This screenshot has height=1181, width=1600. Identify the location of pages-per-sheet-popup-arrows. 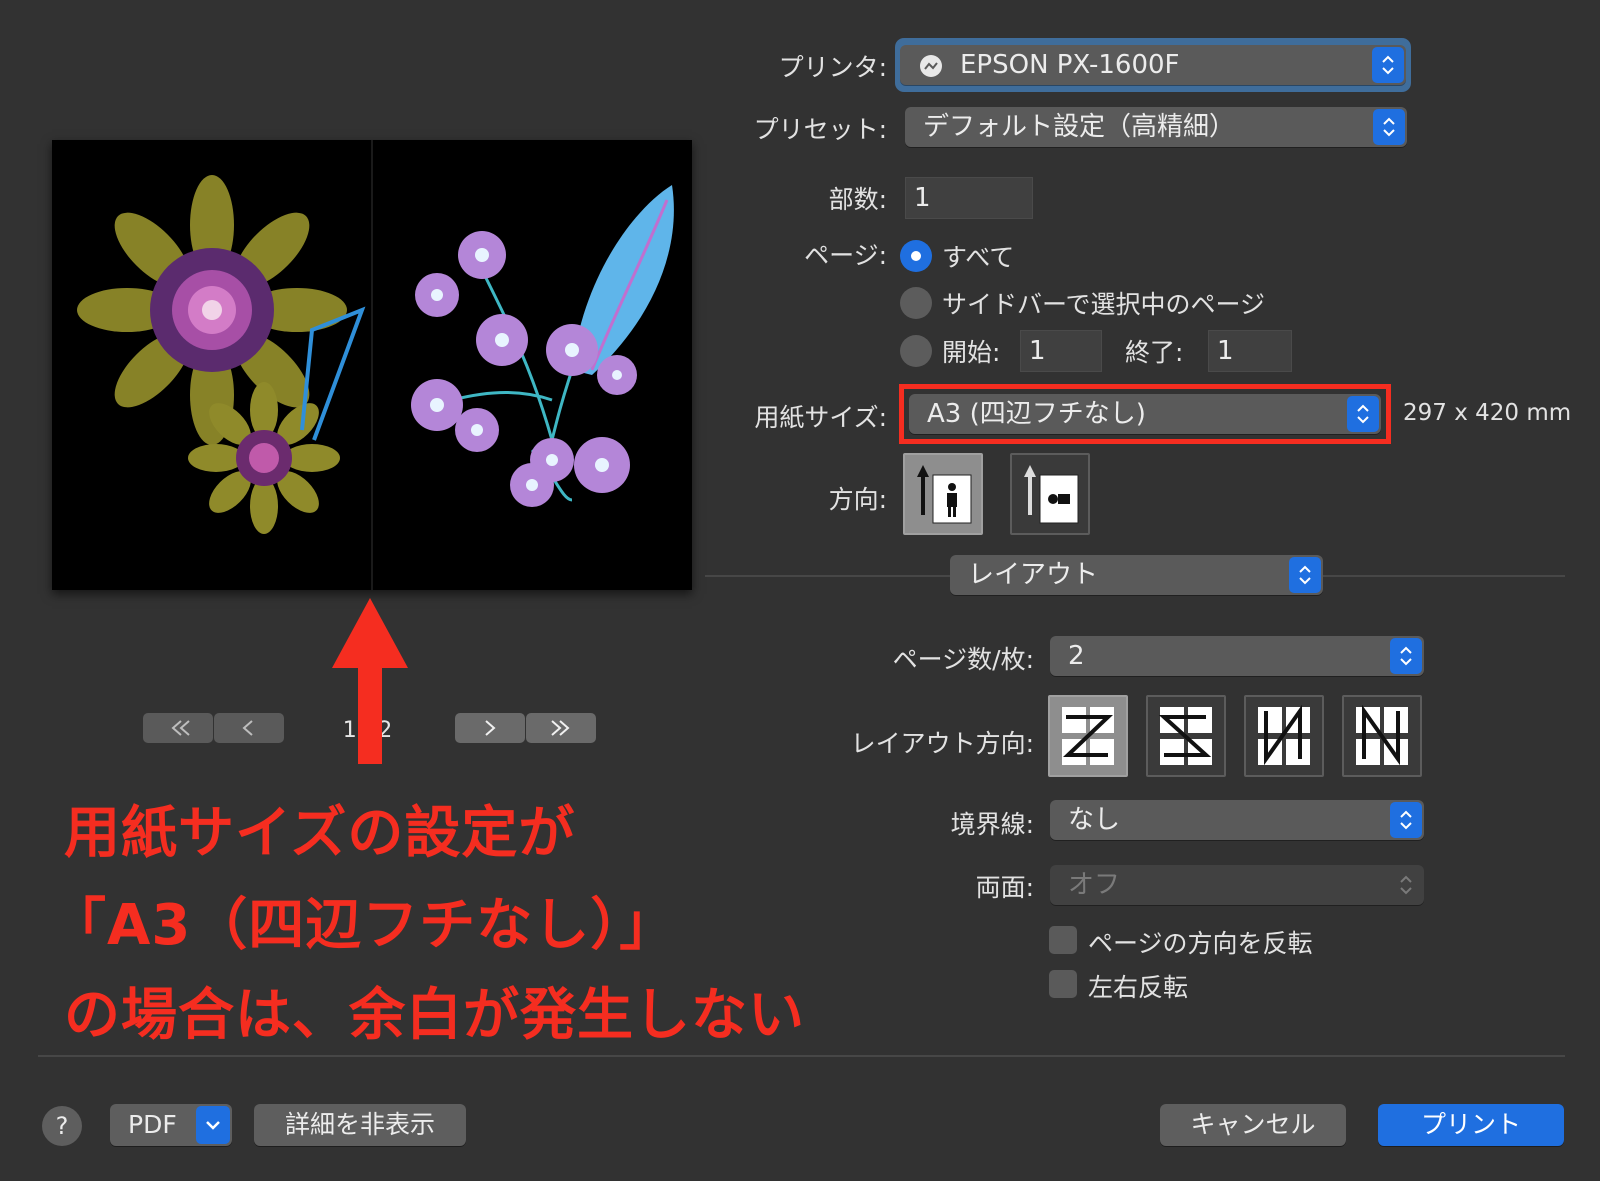
(1406, 656).